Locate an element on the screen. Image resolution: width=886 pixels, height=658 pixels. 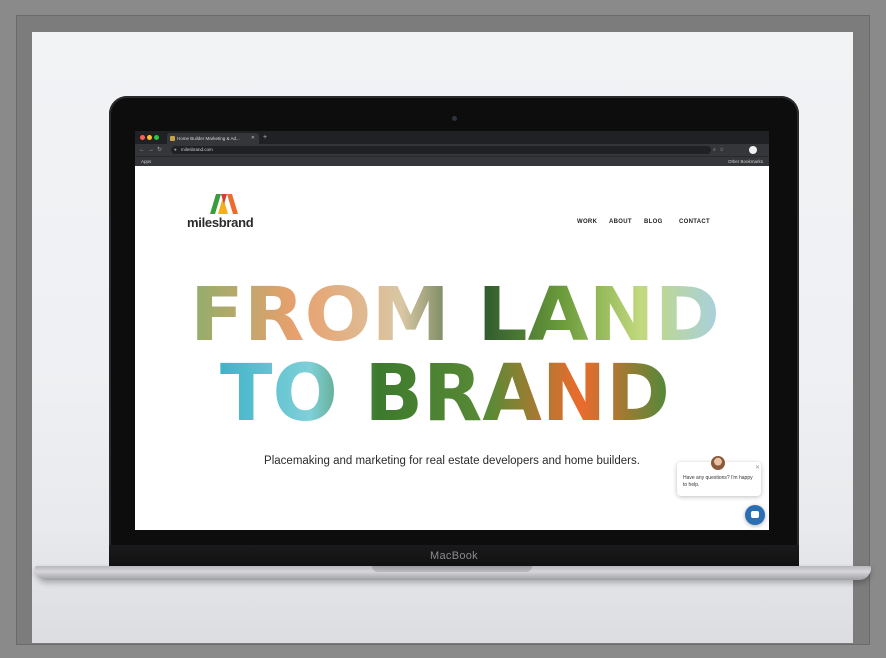
favicon-icon is located at coordinates (172, 138).